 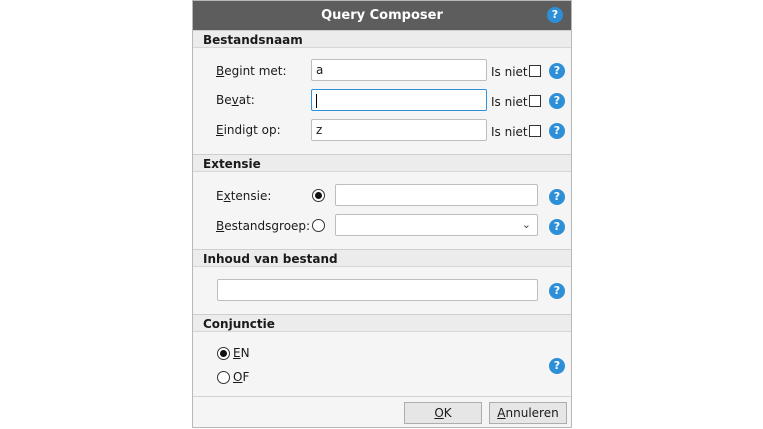 What do you see at coordinates (318, 225) in the screenshot?
I see `bestandsgroep-radio` at bounding box center [318, 225].